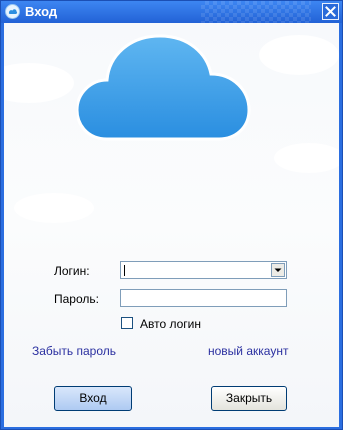  What do you see at coordinates (93, 398) in the screenshot?
I see `login-button: Вход` at bounding box center [93, 398].